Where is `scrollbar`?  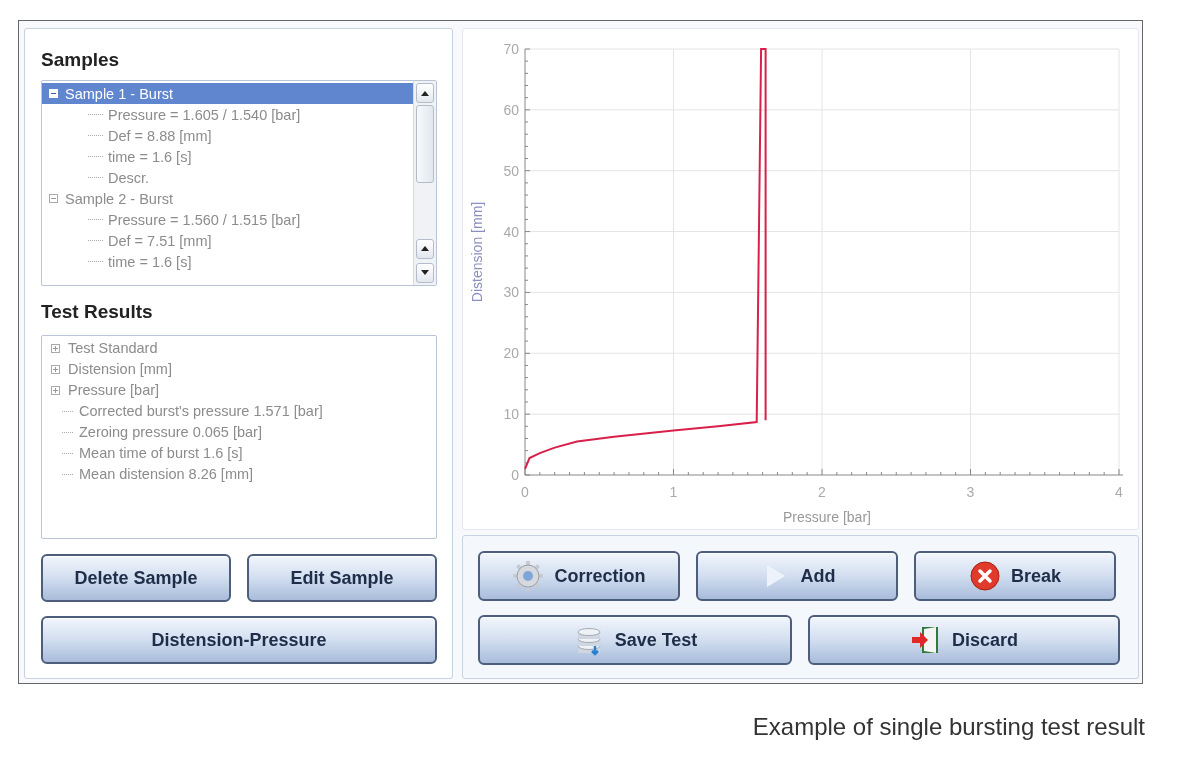 scrollbar is located at coordinates (424, 183).